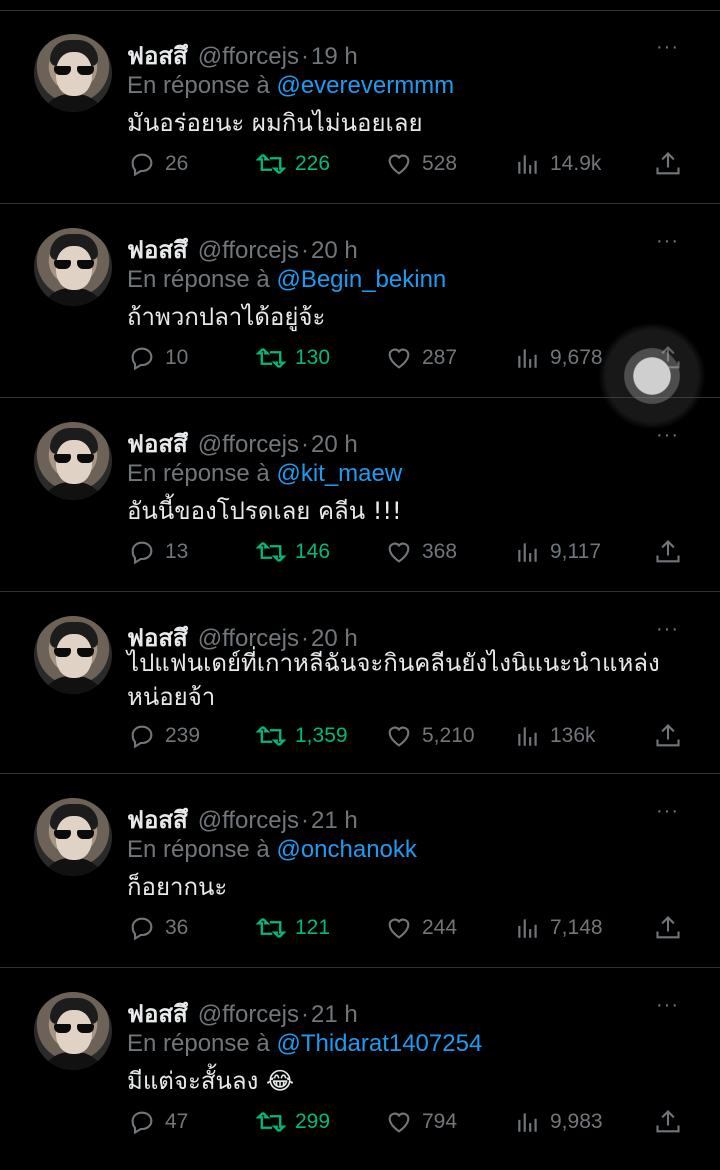 The image size is (720, 1170). What do you see at coordinates (573, 735) in the screenshot?
I see `views-count: 136k` at bounding box center [573, 735].